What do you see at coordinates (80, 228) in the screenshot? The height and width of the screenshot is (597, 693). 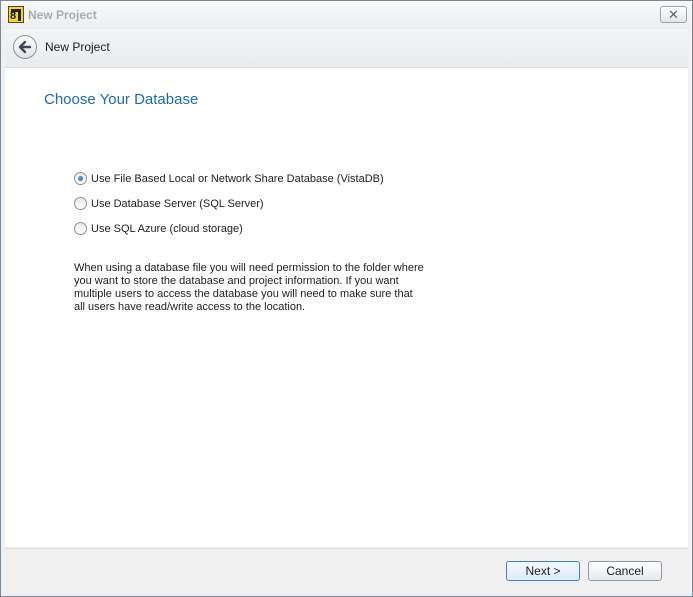 I see `radio-sql-azure` at bounding box center [80, 228].